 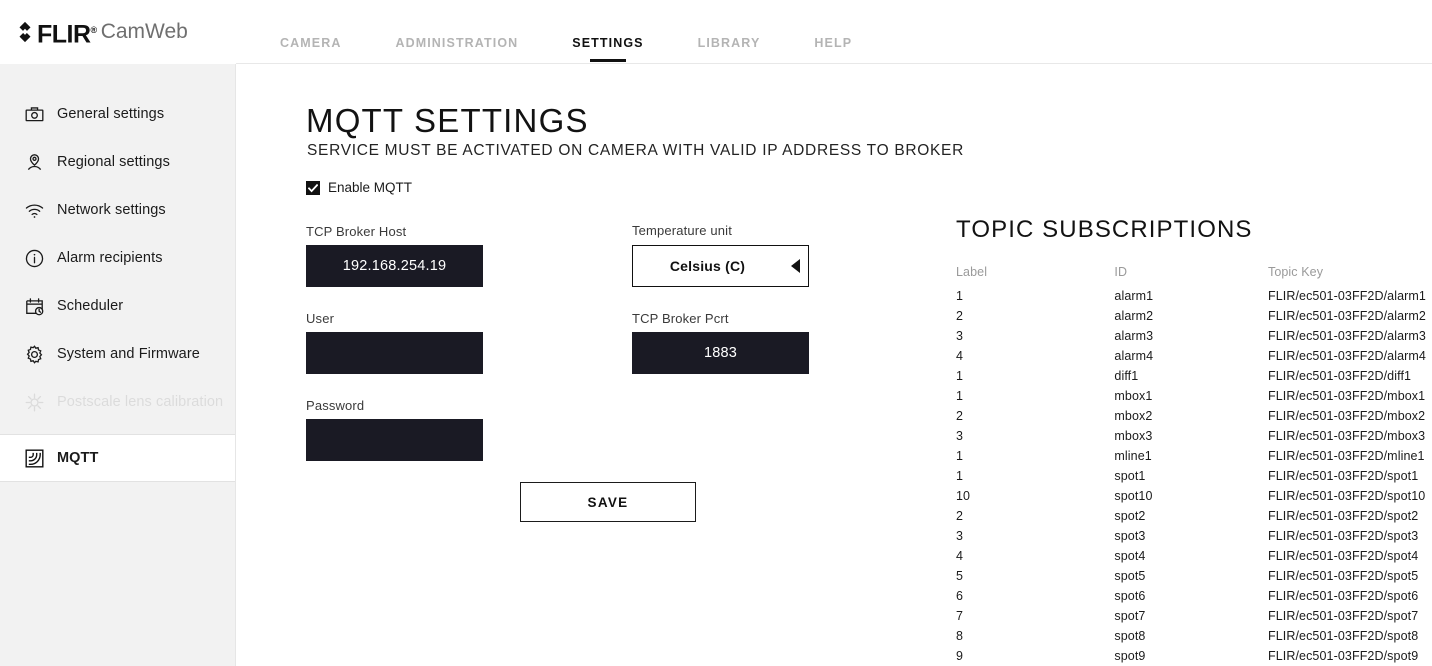 I want to click on sidebar-item-label: Regional settings, so click(x=113, y=162).